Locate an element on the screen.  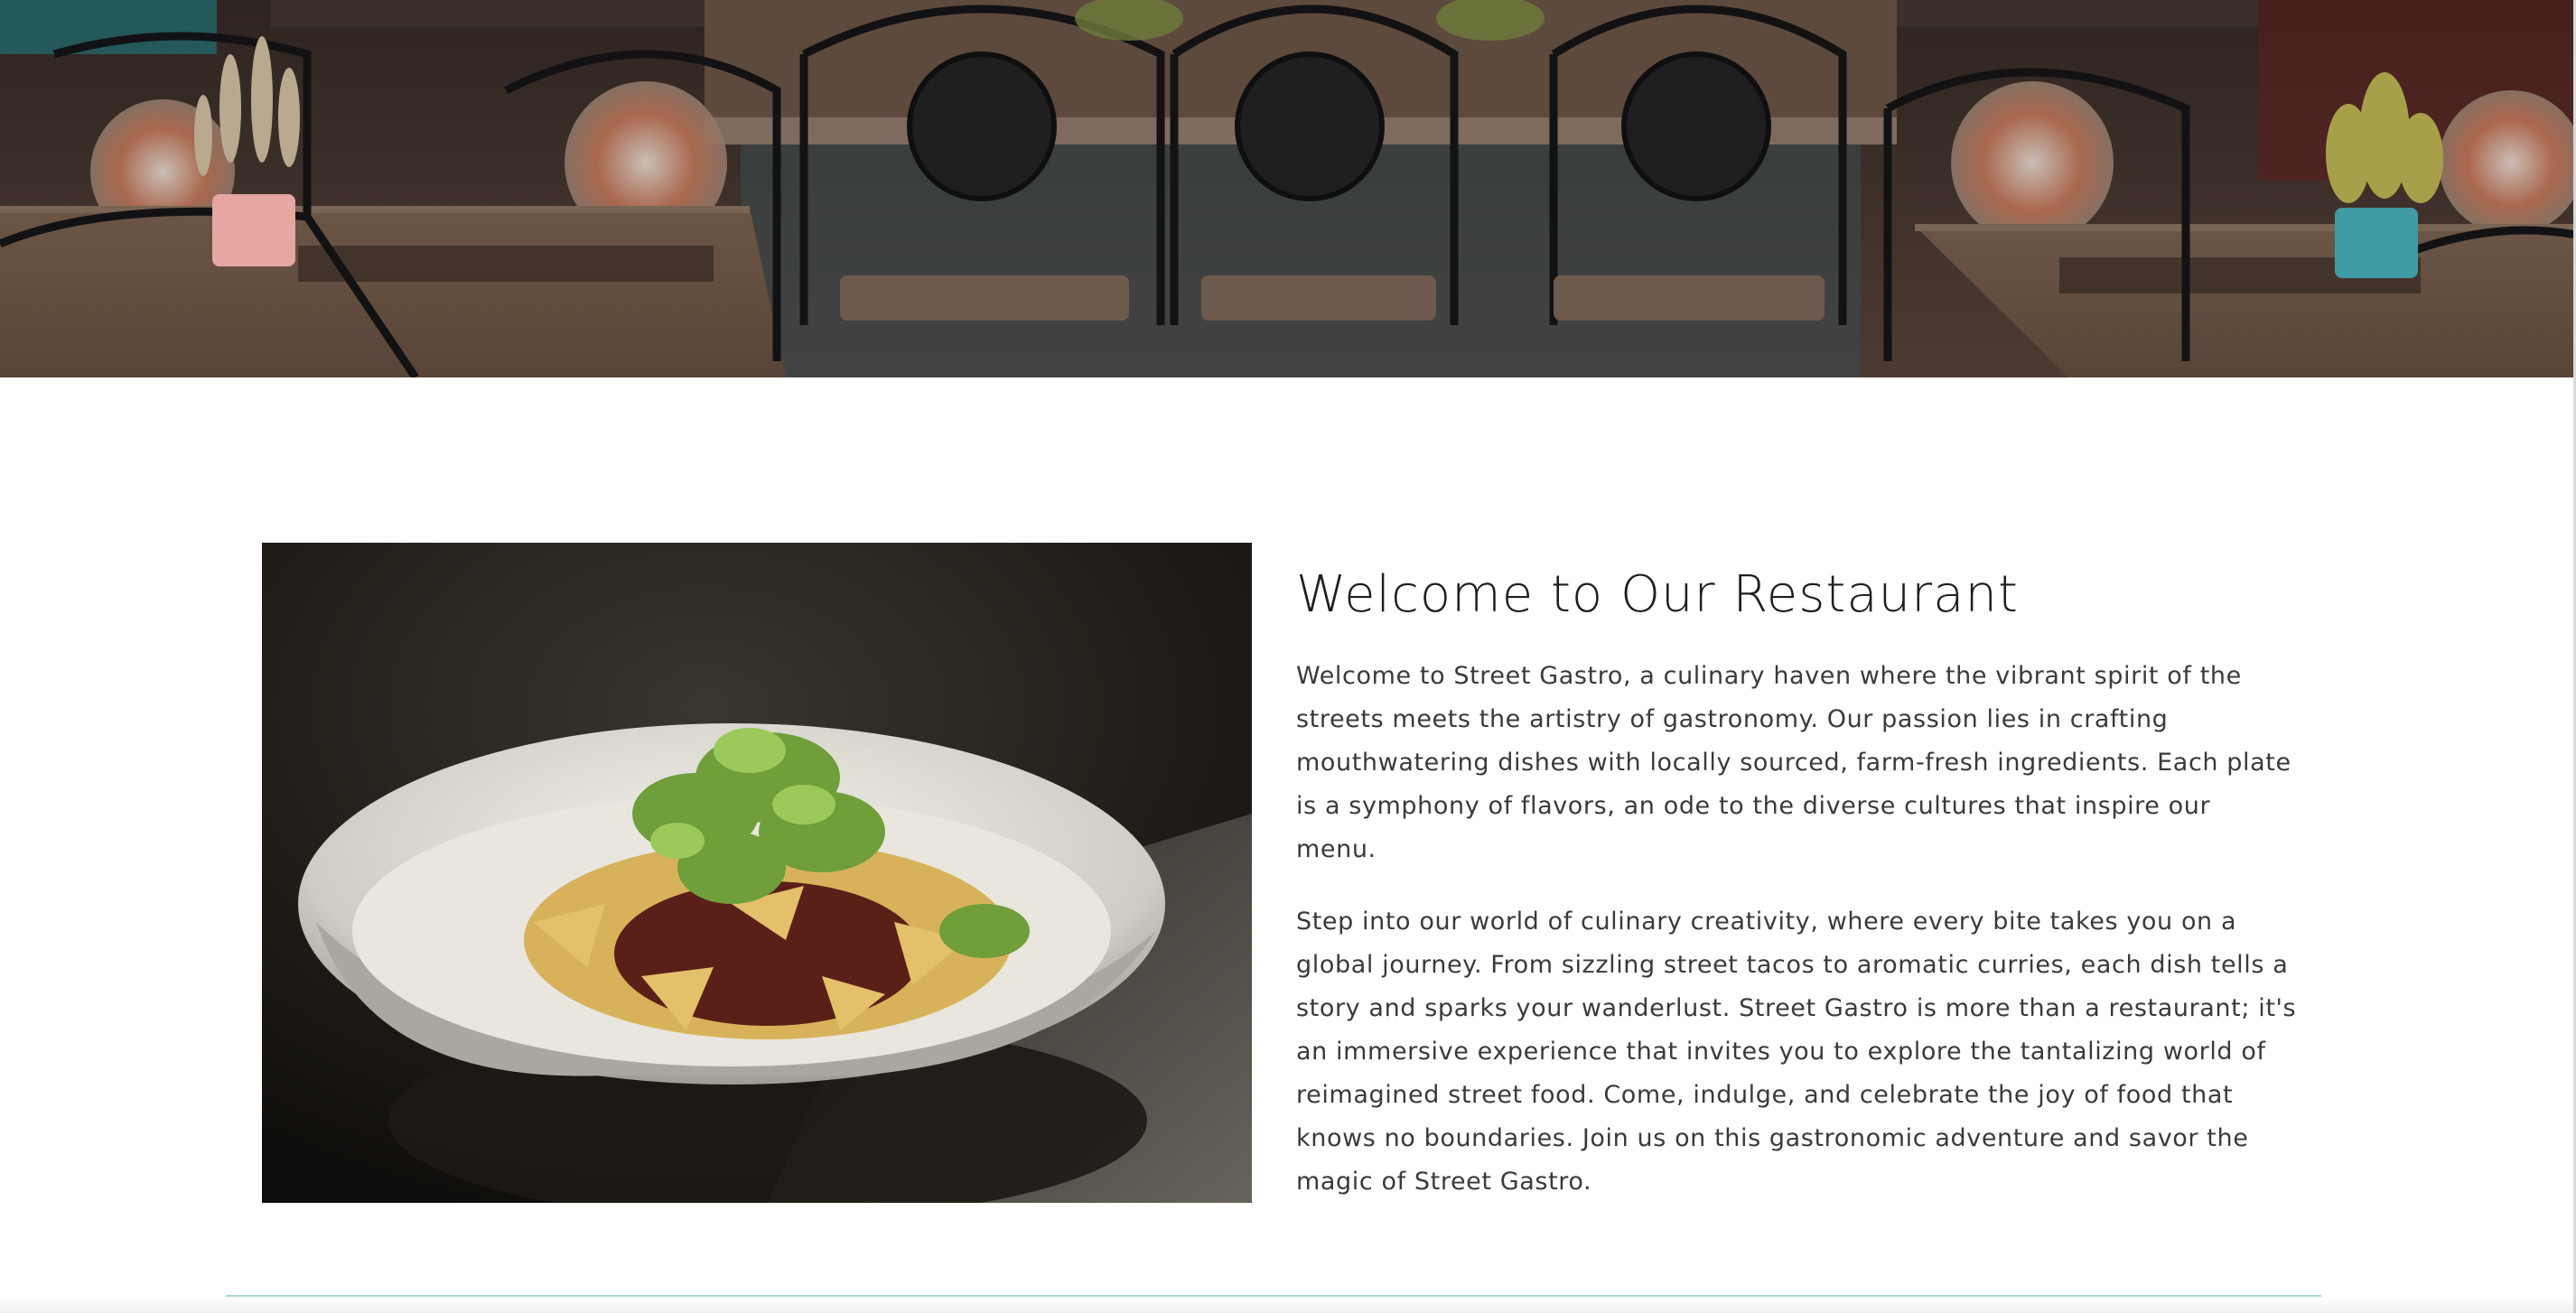
intro-title: Welcome to Our Restaurant is located at coordinates (1657, 594).